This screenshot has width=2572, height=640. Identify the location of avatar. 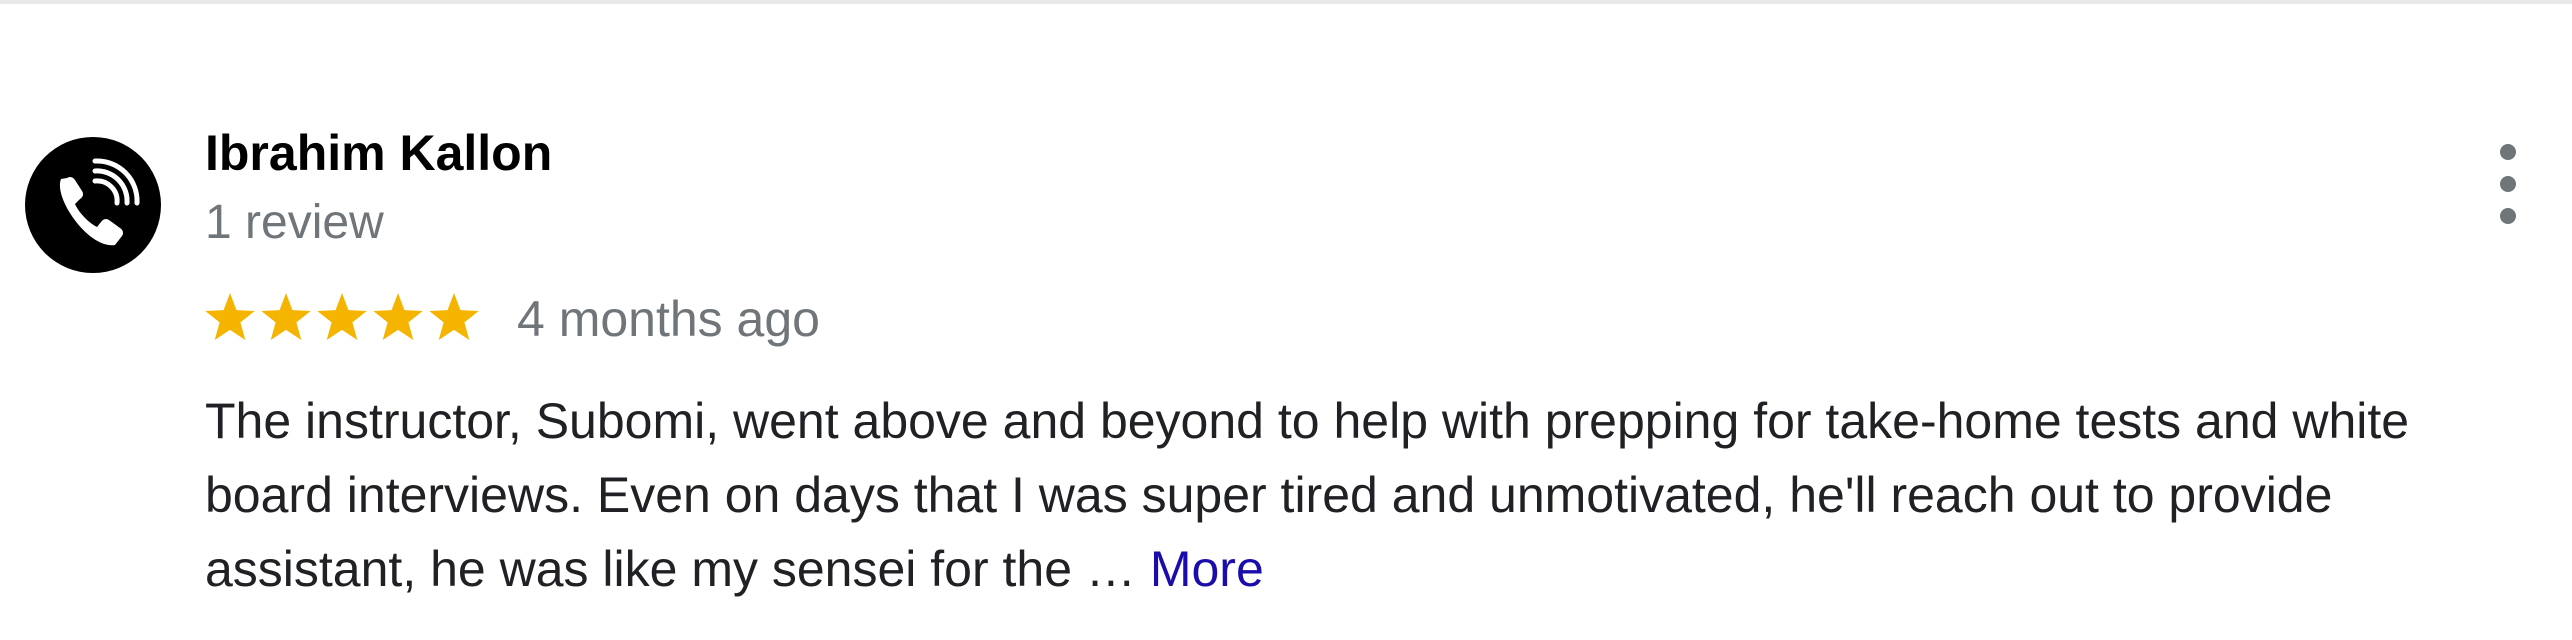
(93, 205).